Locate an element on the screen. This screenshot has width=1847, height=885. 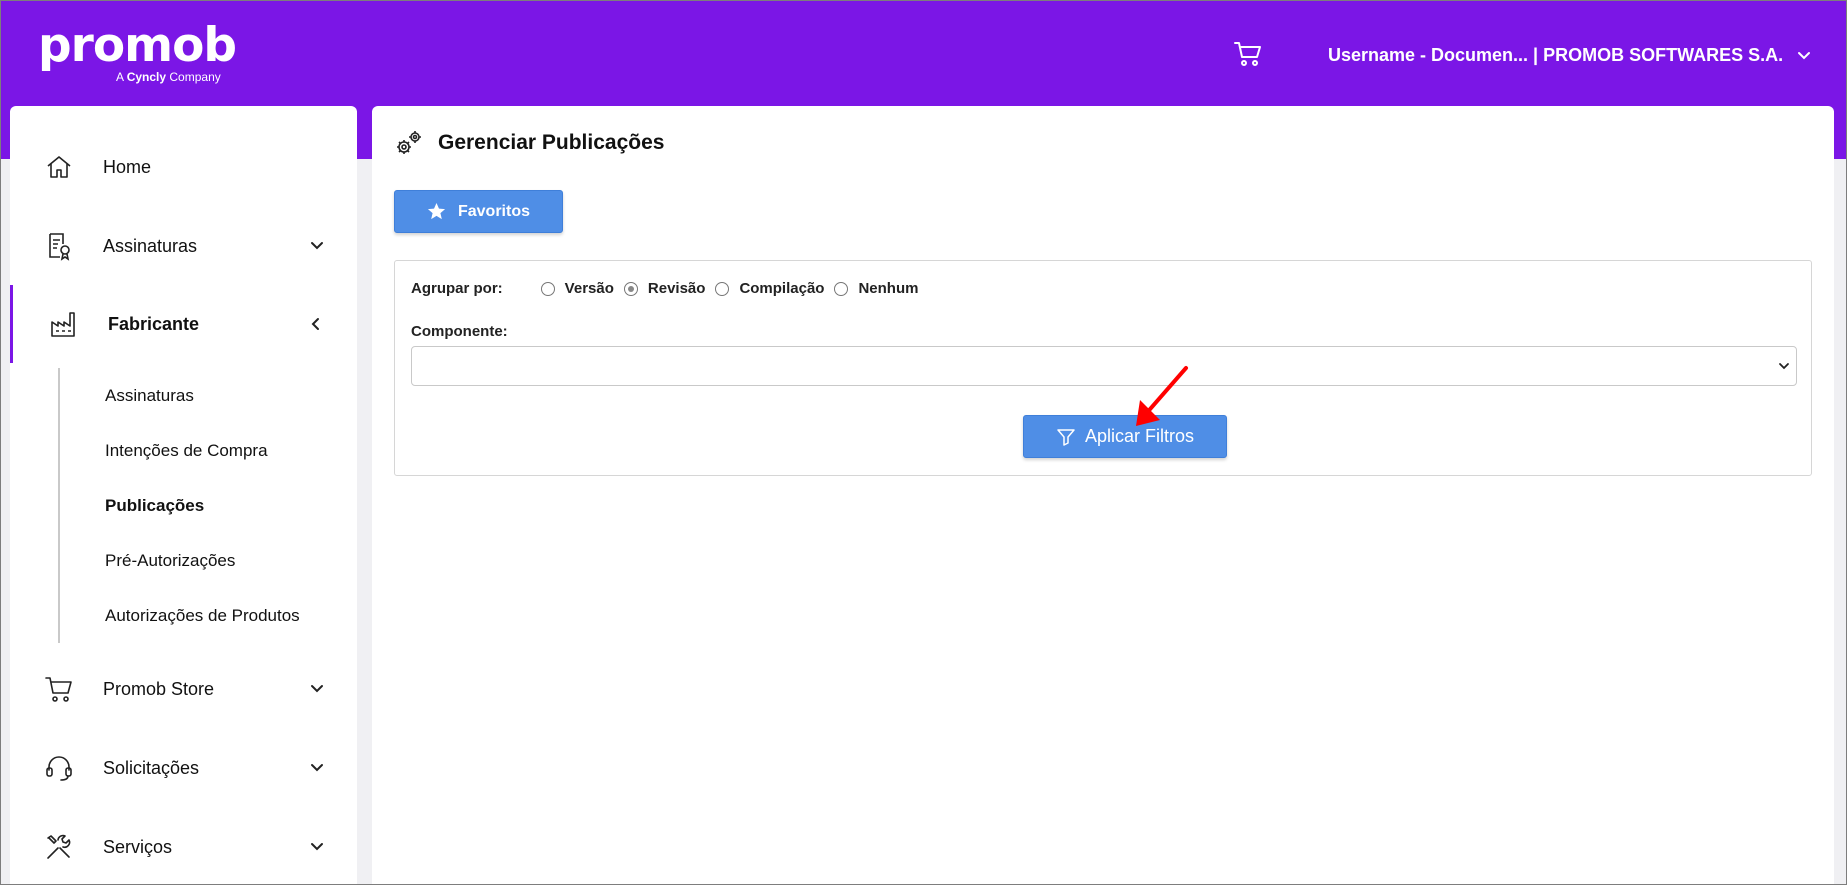
promob-logo: promob A Cyncly Company is located at coordinates (137, 51).